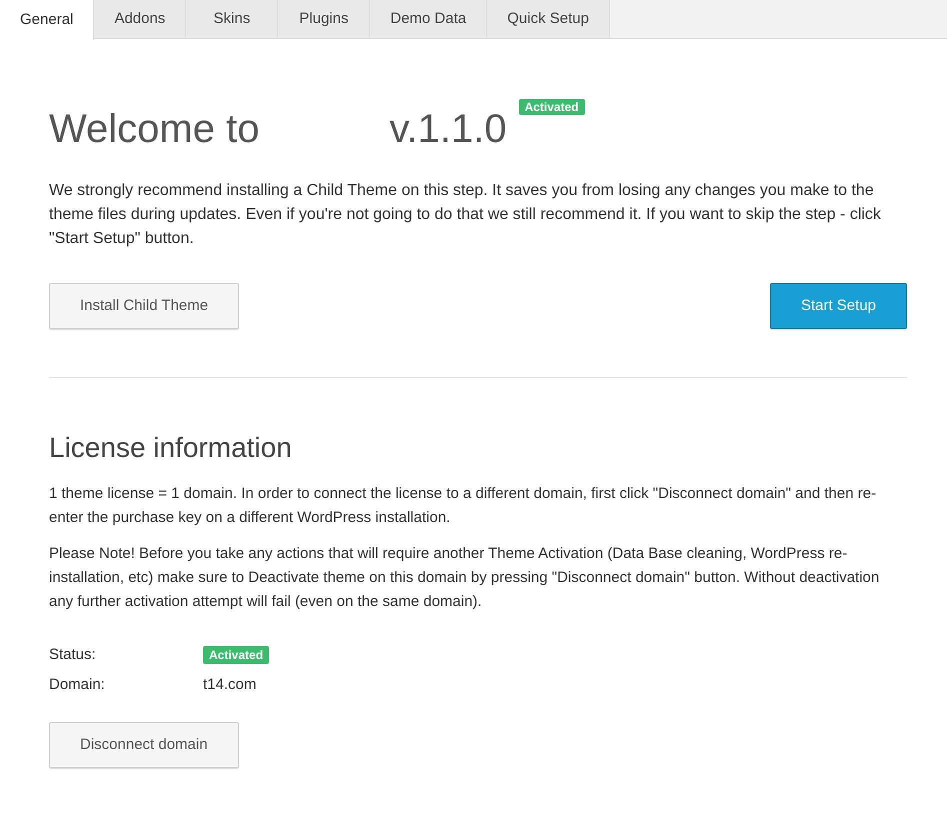 The height and width of the screenshot is (815, 947). Describe the element at coordinates (77, 684) in the screenshot. I see `field-label: Domain:` at that location.